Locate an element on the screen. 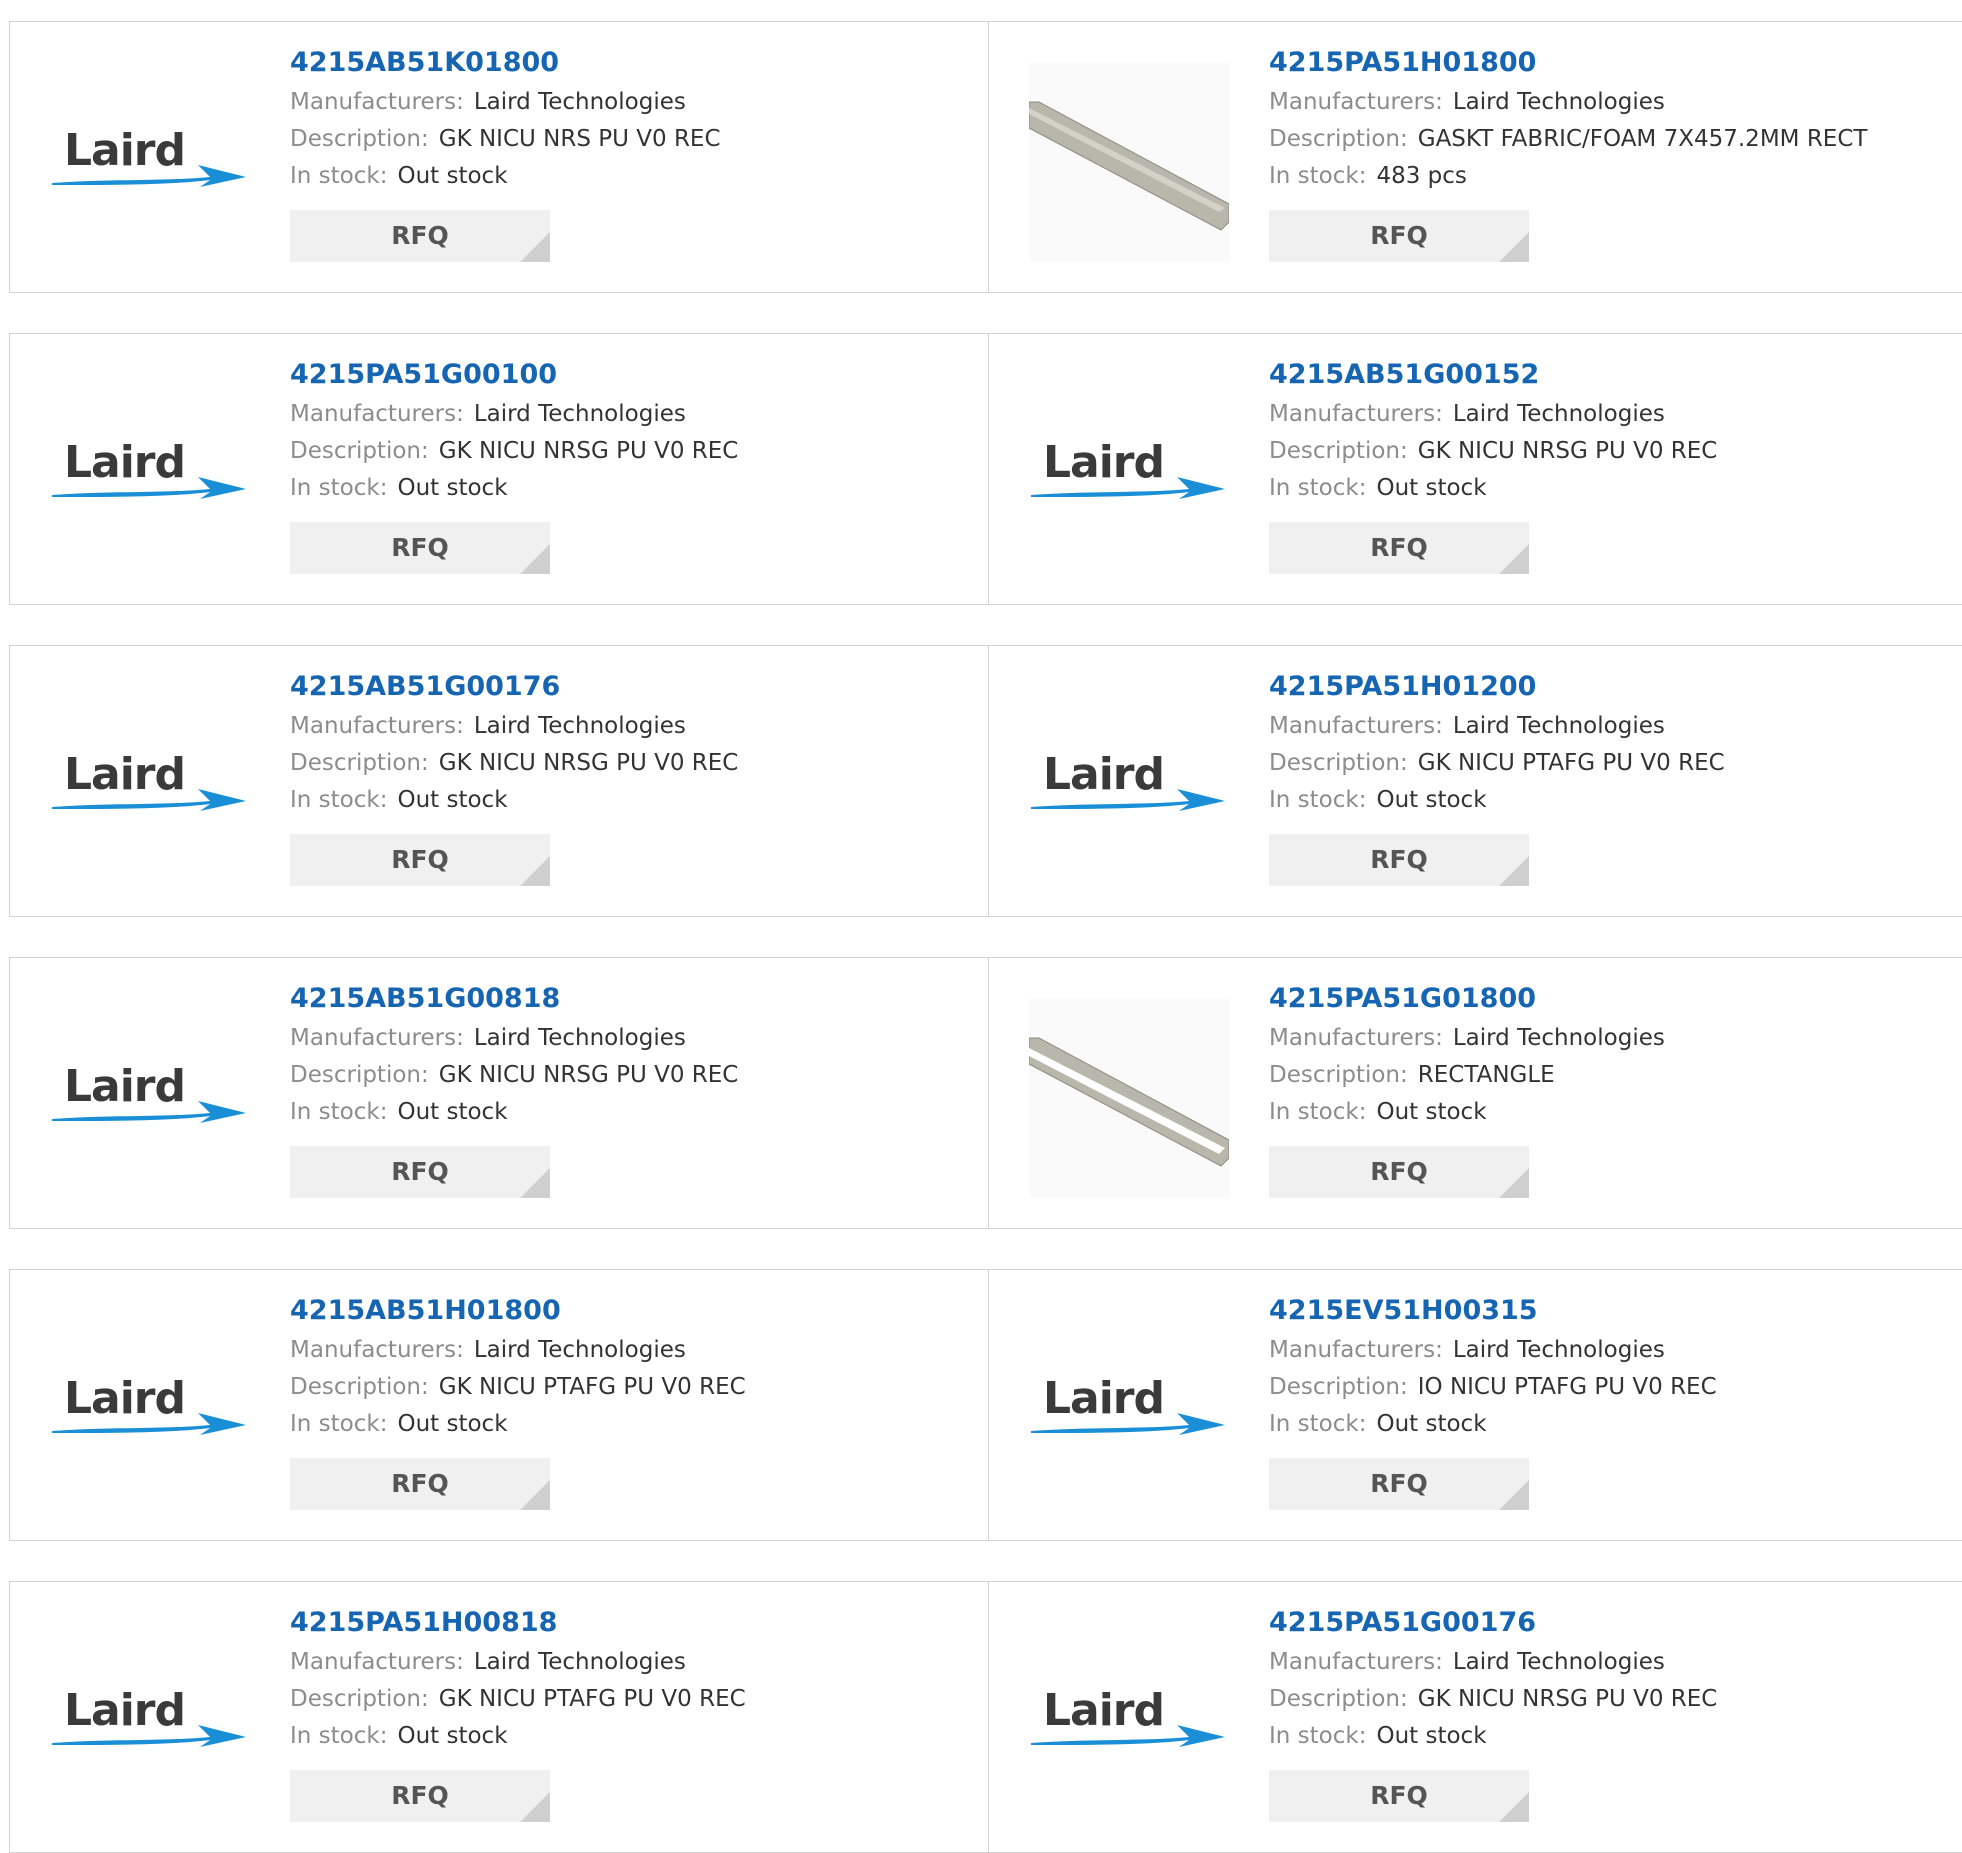 This screenshot has height=1853, width=1962. part-number-link: 4215PA51G01800 is located at coordinates (1606, 1001).